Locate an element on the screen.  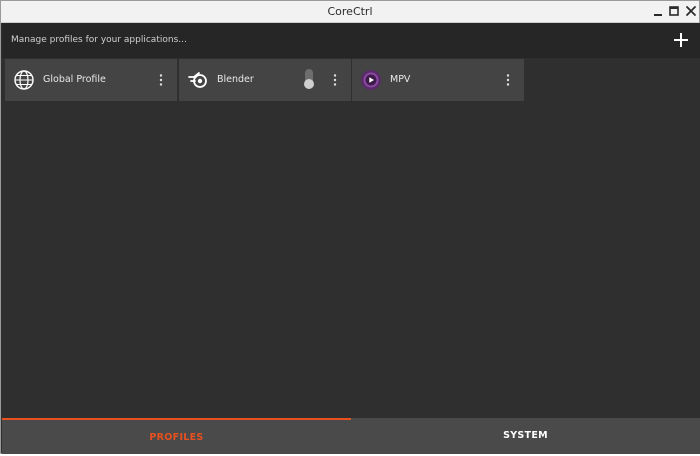
maximize-icon is located at coordinates (674, 11).